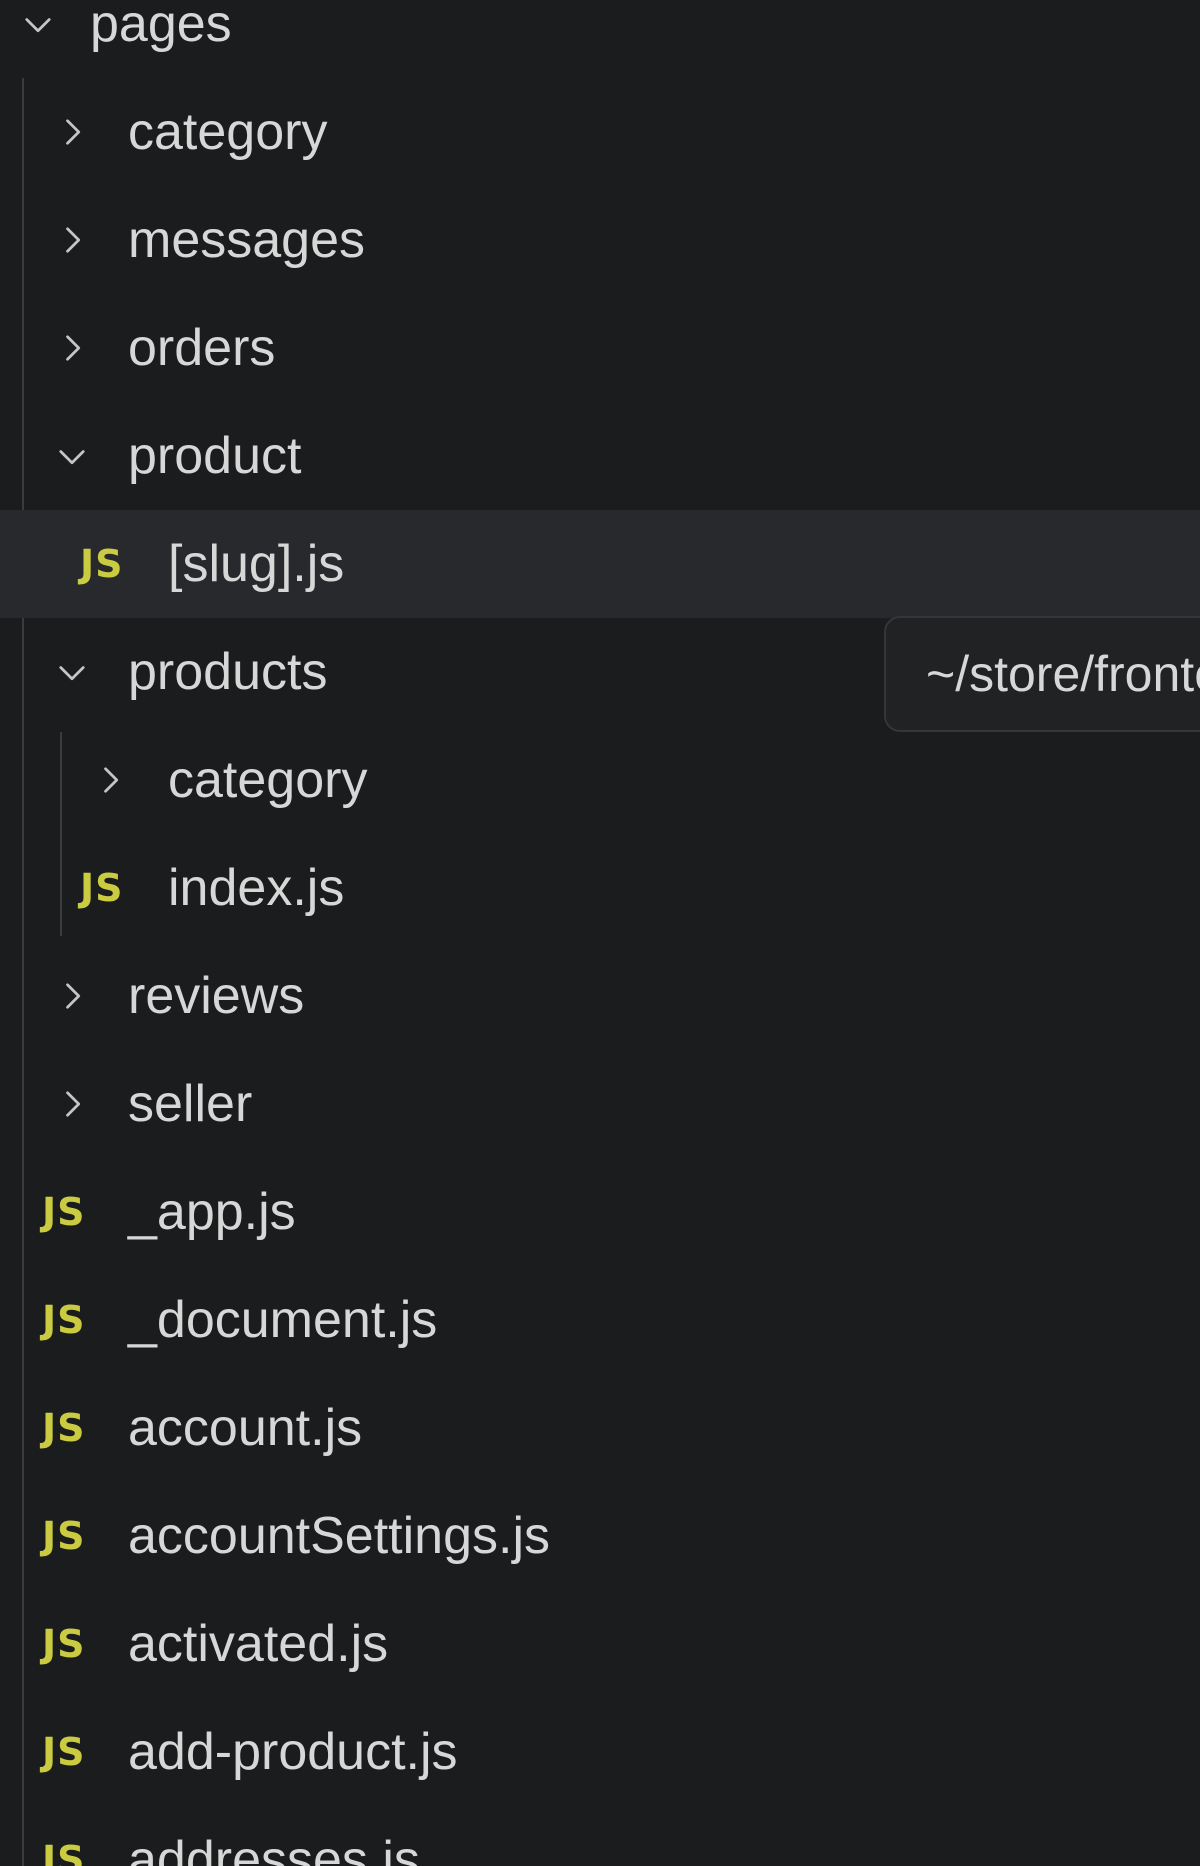 The width and height of the screenshot is (1200, 1866). What do you see at coordinates (600, 456) in the screenshot?
I see `tree-item-product-folder: product` at bounding box center [600, 456].